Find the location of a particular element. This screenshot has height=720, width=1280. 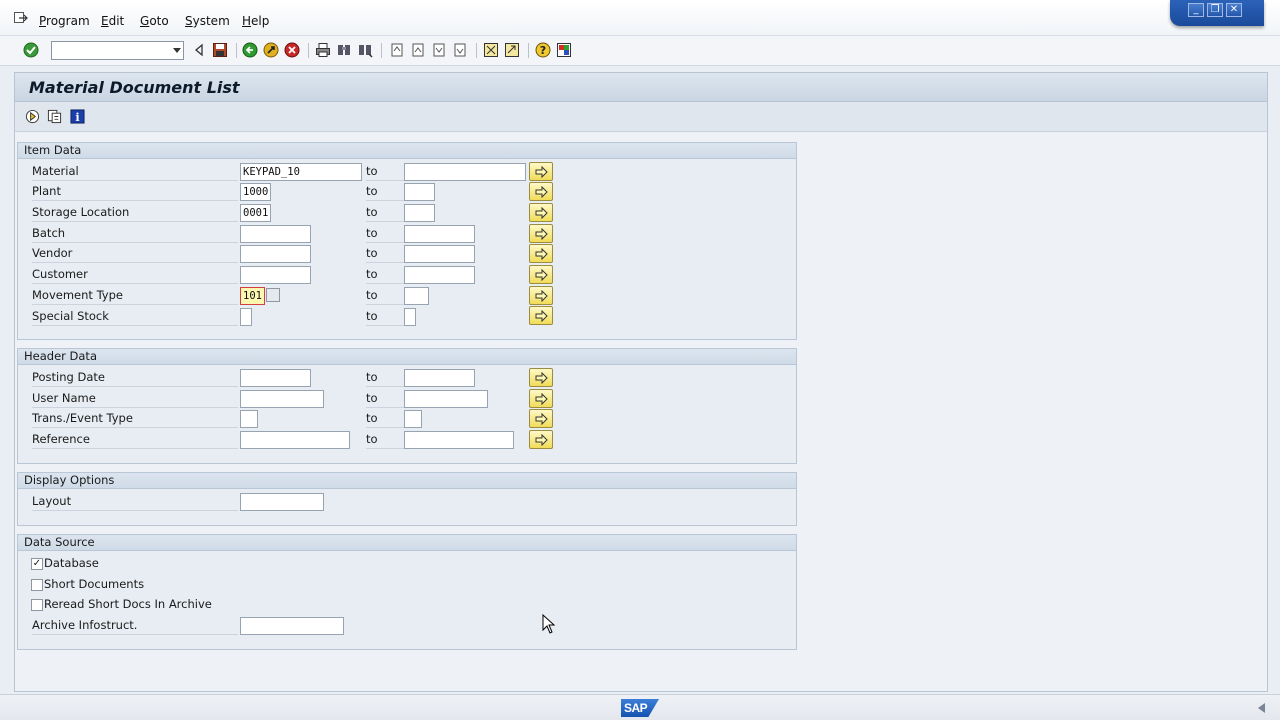

help-icon: ? is located at coordinates (543, 50).